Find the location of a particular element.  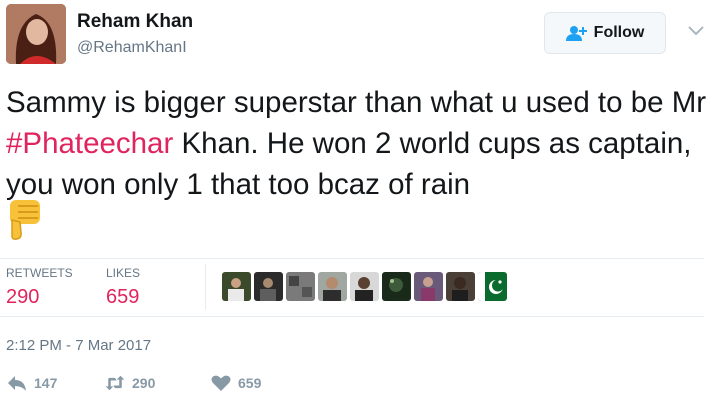

reply-count: 147 is located at coordinates (46, 383).